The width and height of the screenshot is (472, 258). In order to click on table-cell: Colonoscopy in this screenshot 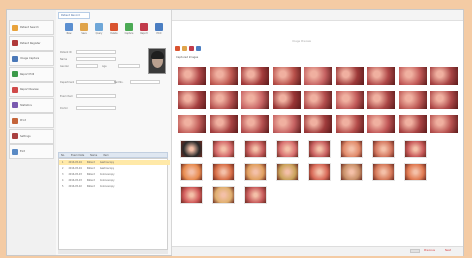, I will do `click(107, 174)`.